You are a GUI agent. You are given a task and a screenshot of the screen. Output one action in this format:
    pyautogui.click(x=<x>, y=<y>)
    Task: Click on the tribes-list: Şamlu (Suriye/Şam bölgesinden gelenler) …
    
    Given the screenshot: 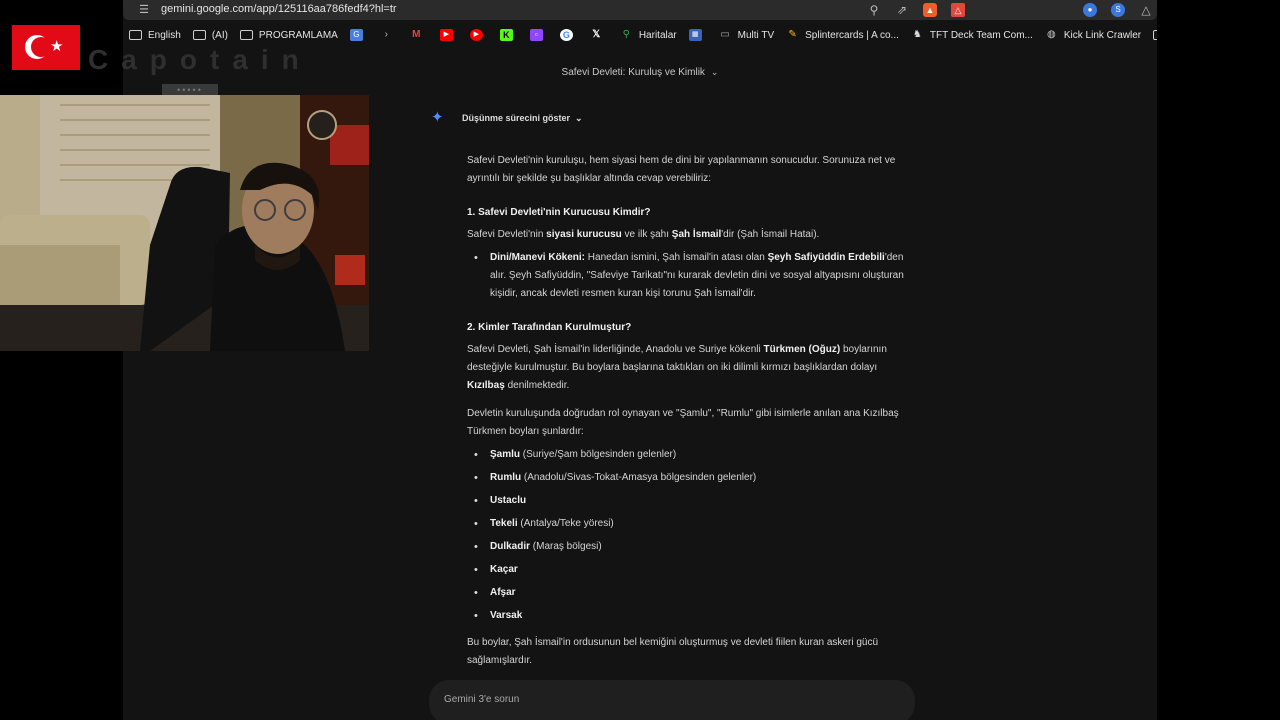 What is the action you would take?
    pyautogui.click(x=689, y=535)
    